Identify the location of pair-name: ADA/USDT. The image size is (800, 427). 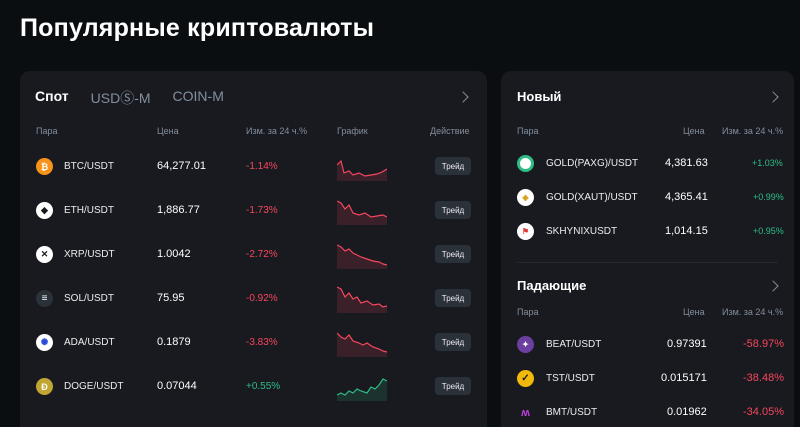
(89, 342).